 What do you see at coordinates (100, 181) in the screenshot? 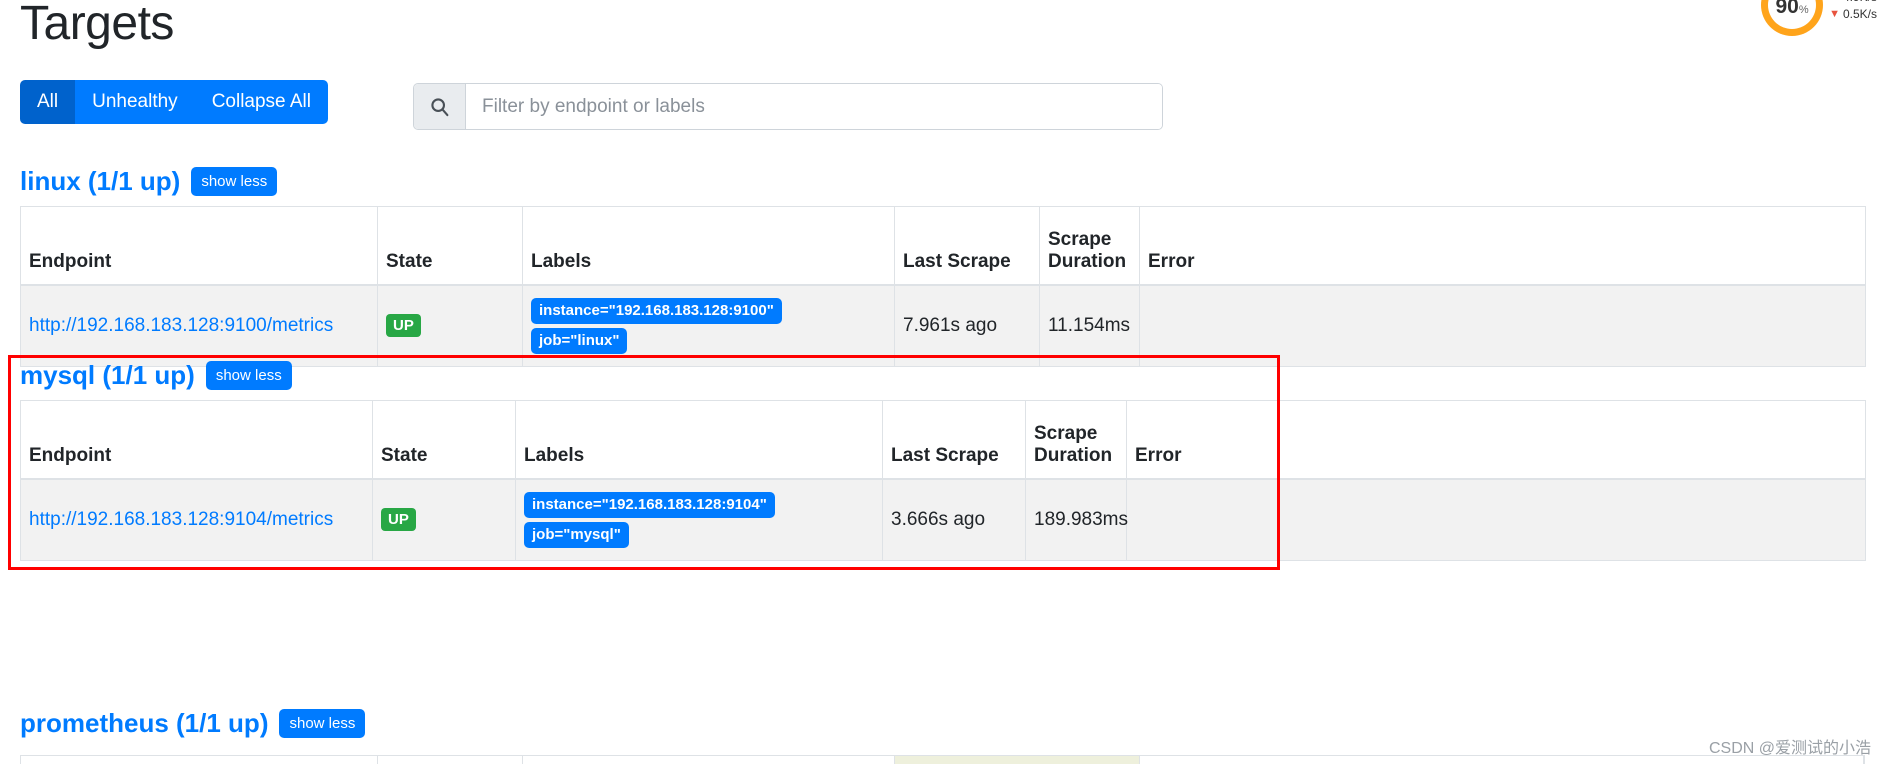
I see `job-title-linux: linux (1/1 up)` at bounding box center [100, 181].